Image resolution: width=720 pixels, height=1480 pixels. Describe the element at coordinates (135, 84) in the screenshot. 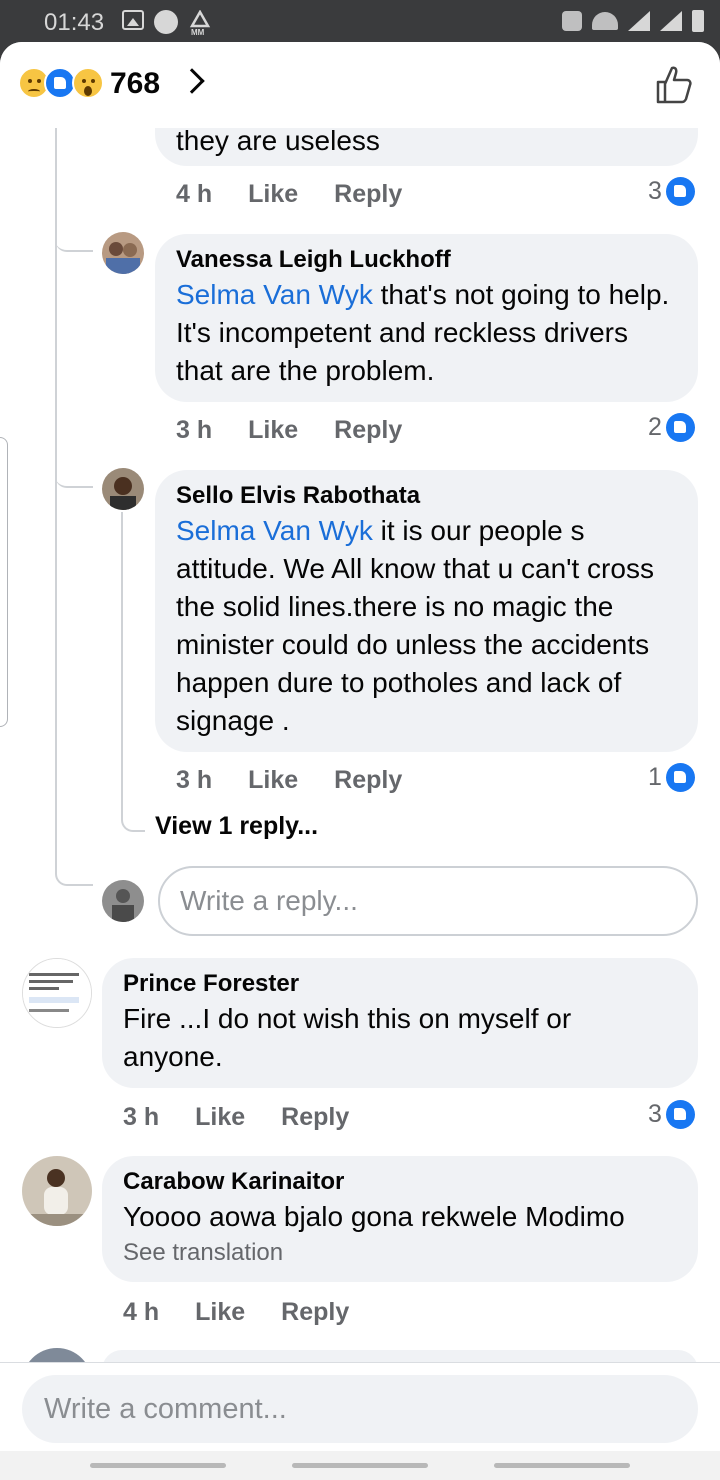

I see `reaction-count: 768` at that location.